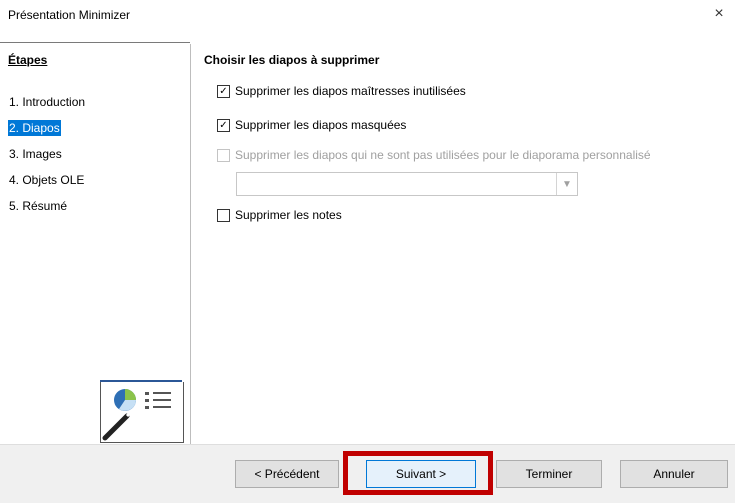 Image resolution: width=735 pixels, height=503 pixels. Describe the element at coordinates (136, 415) in the screenshot. I see `presentation-icon` at that location.